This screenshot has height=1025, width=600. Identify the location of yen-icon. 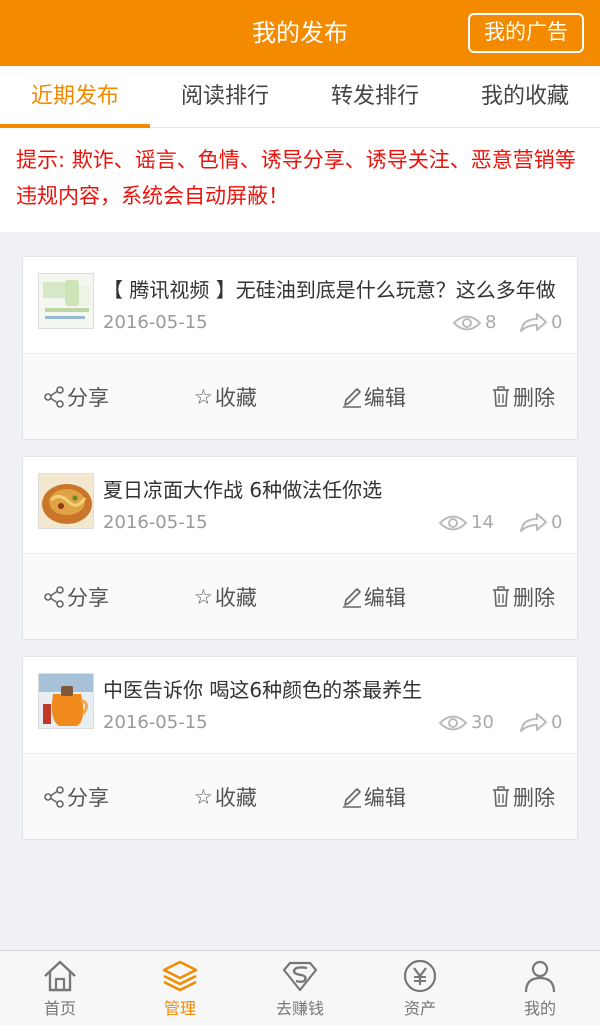
(420, 976).